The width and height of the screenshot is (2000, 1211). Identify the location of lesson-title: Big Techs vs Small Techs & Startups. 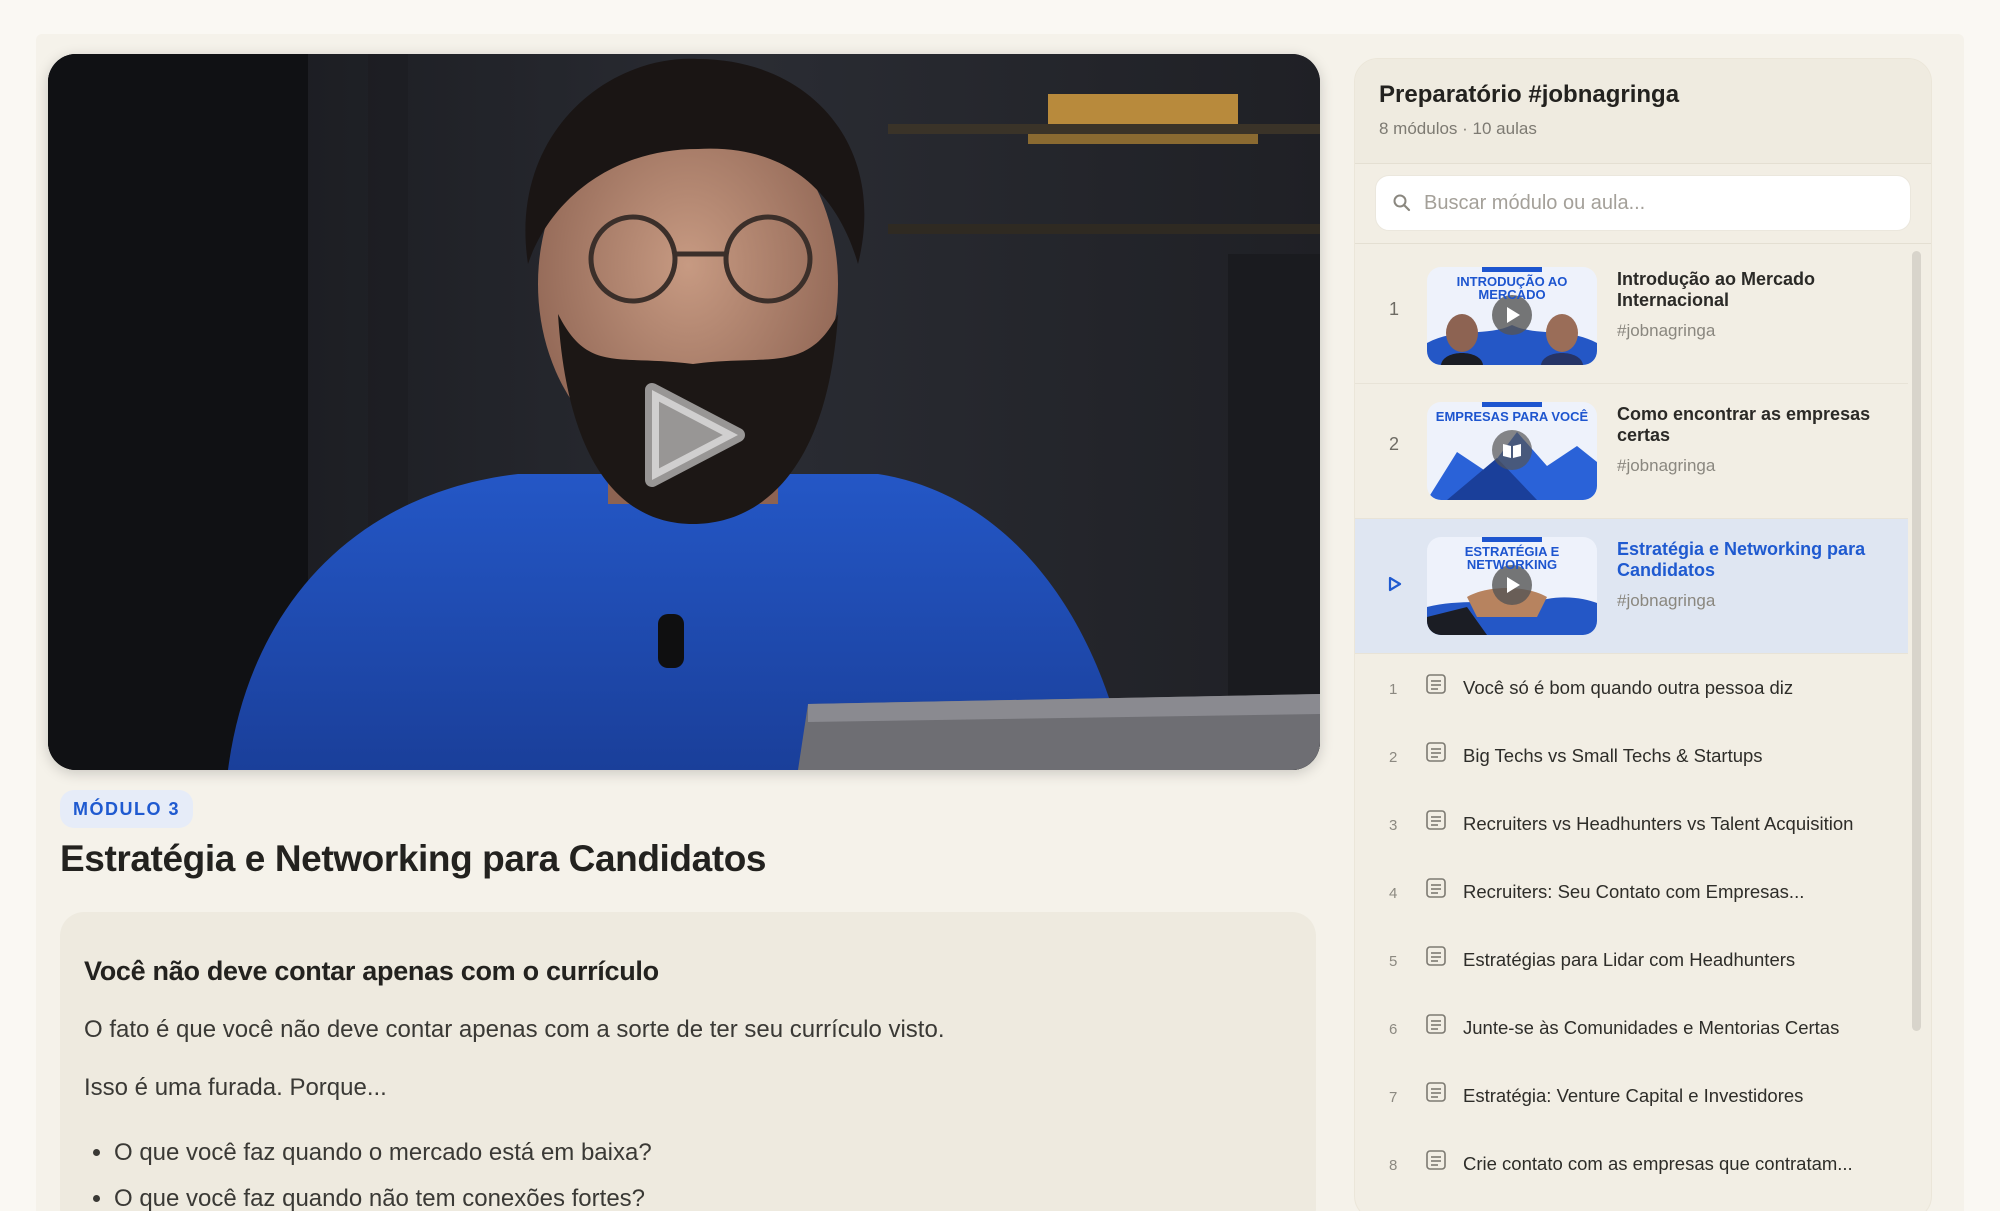
(1613, 755).